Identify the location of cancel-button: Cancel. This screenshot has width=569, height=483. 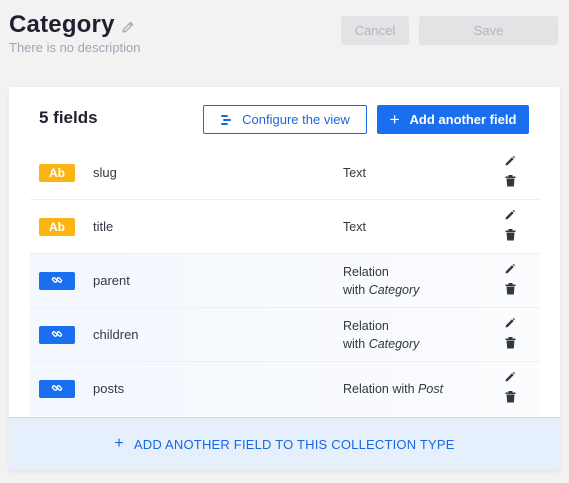
(375, 30).